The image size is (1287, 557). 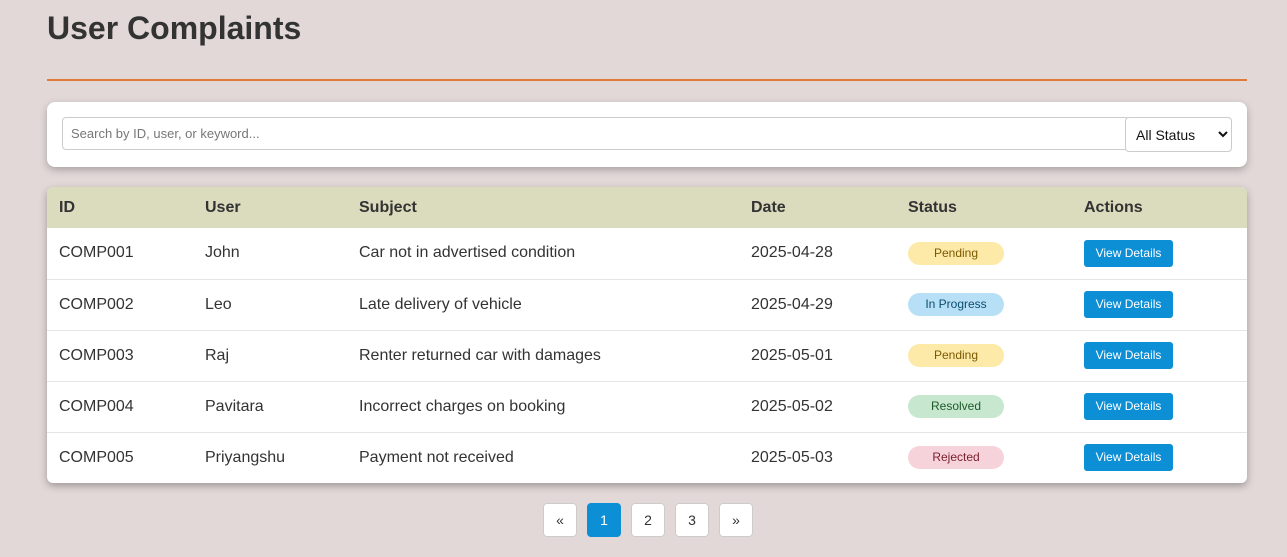 I want to click on page-button-1: 1, so click(x=604, y=520).